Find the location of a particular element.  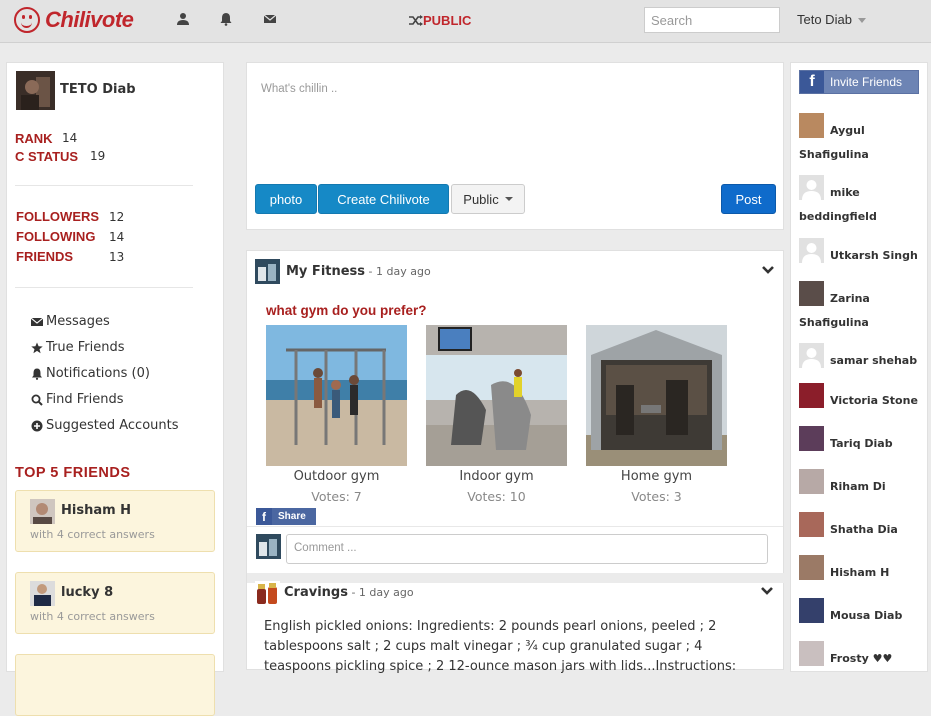

friend-name: lucky 8 is located at coordinates (87, 592).